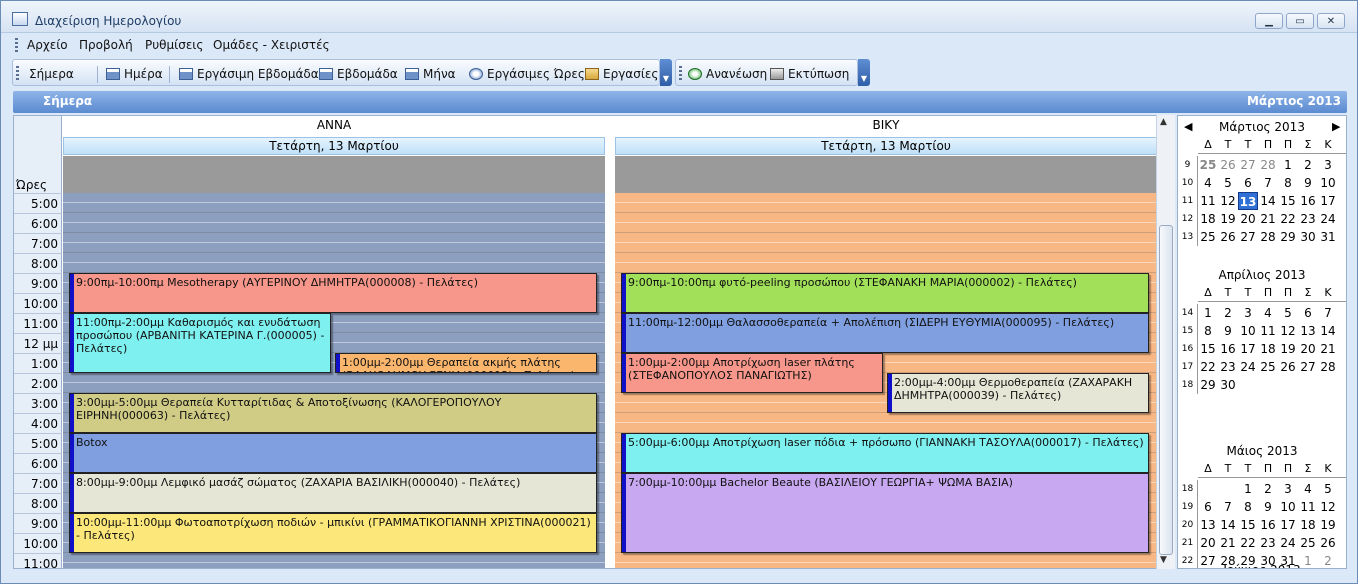 Image resolution: width=1358 pixels, height=584 pixels. Describe the element at coordinates (1328, 165) in the screenshot. I see `mini-calendar-day: 3` at that location.